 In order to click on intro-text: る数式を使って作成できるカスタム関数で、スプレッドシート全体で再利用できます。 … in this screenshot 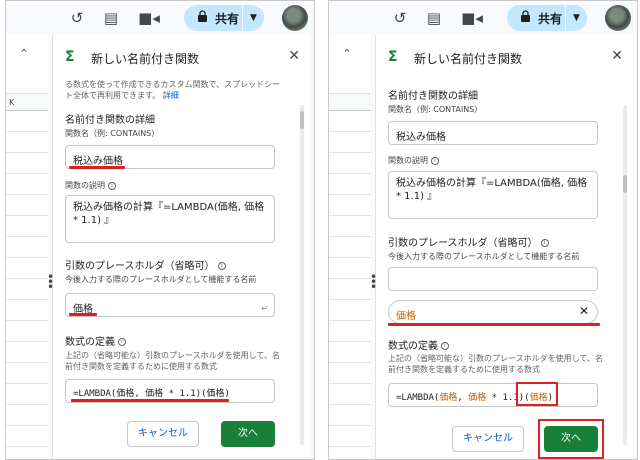, I will do `click(173, 90)`.